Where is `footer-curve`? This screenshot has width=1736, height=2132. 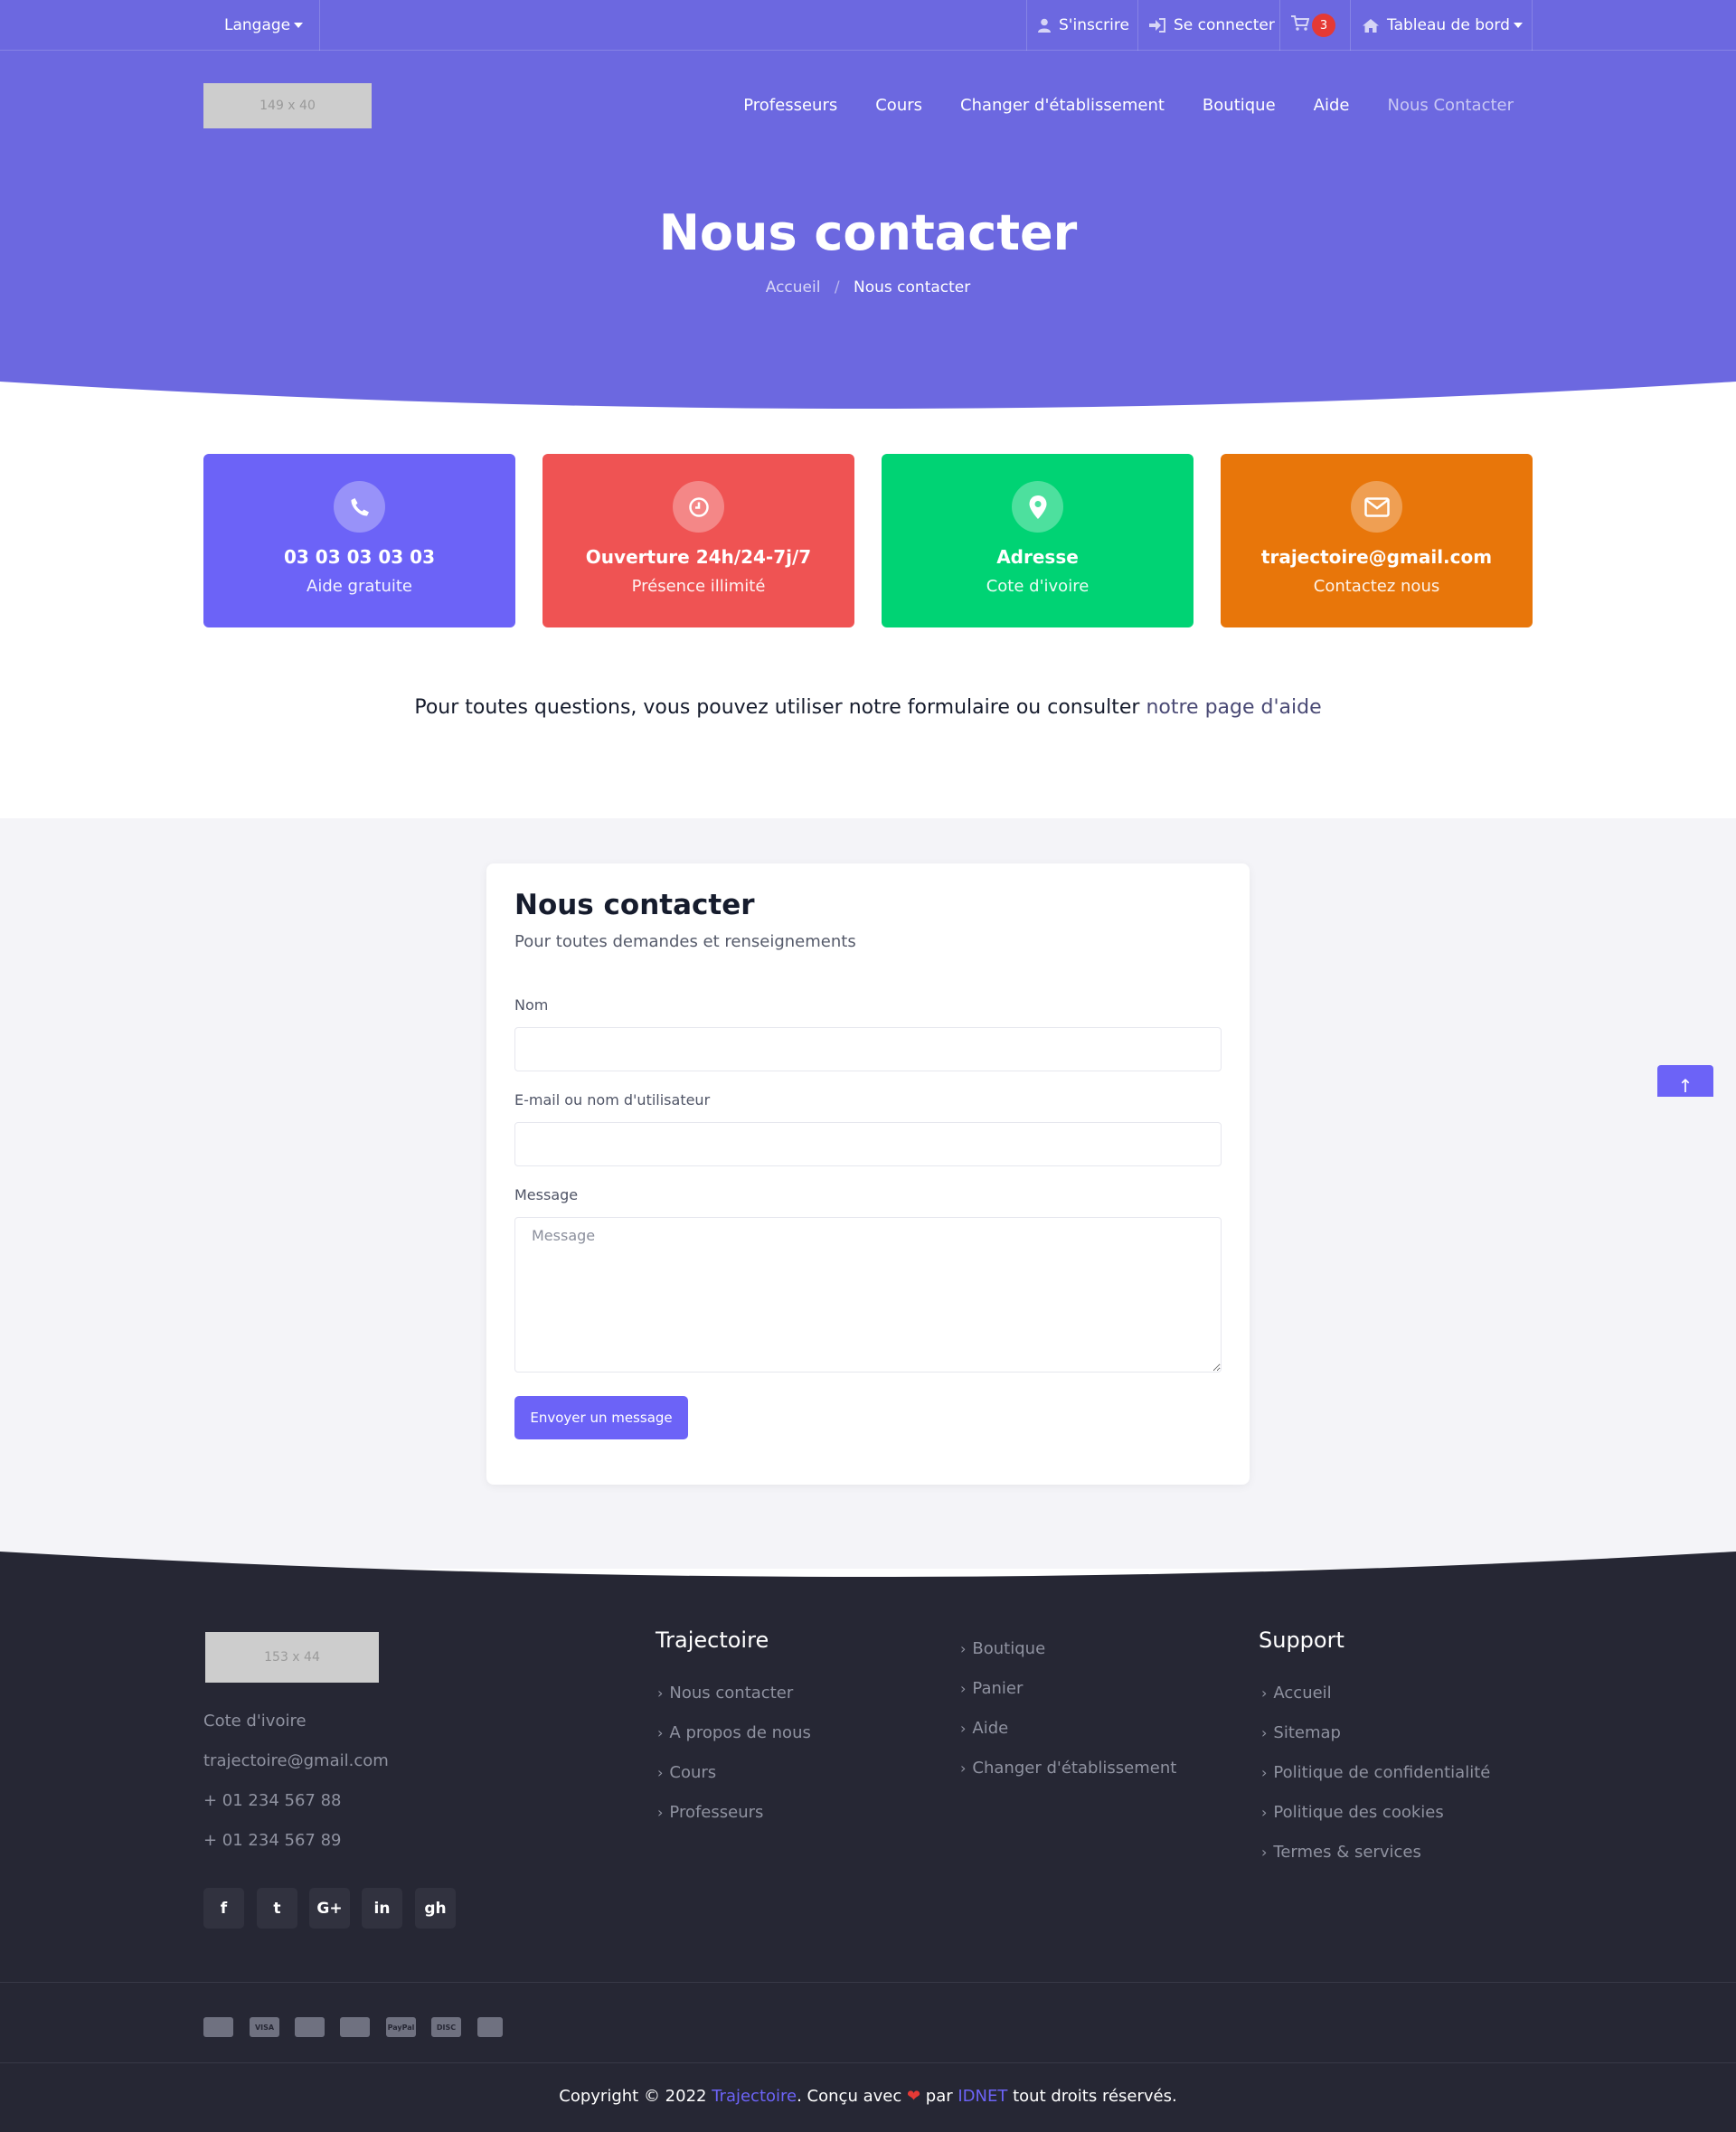
footer-curve is located at coordinates (868, 1565).